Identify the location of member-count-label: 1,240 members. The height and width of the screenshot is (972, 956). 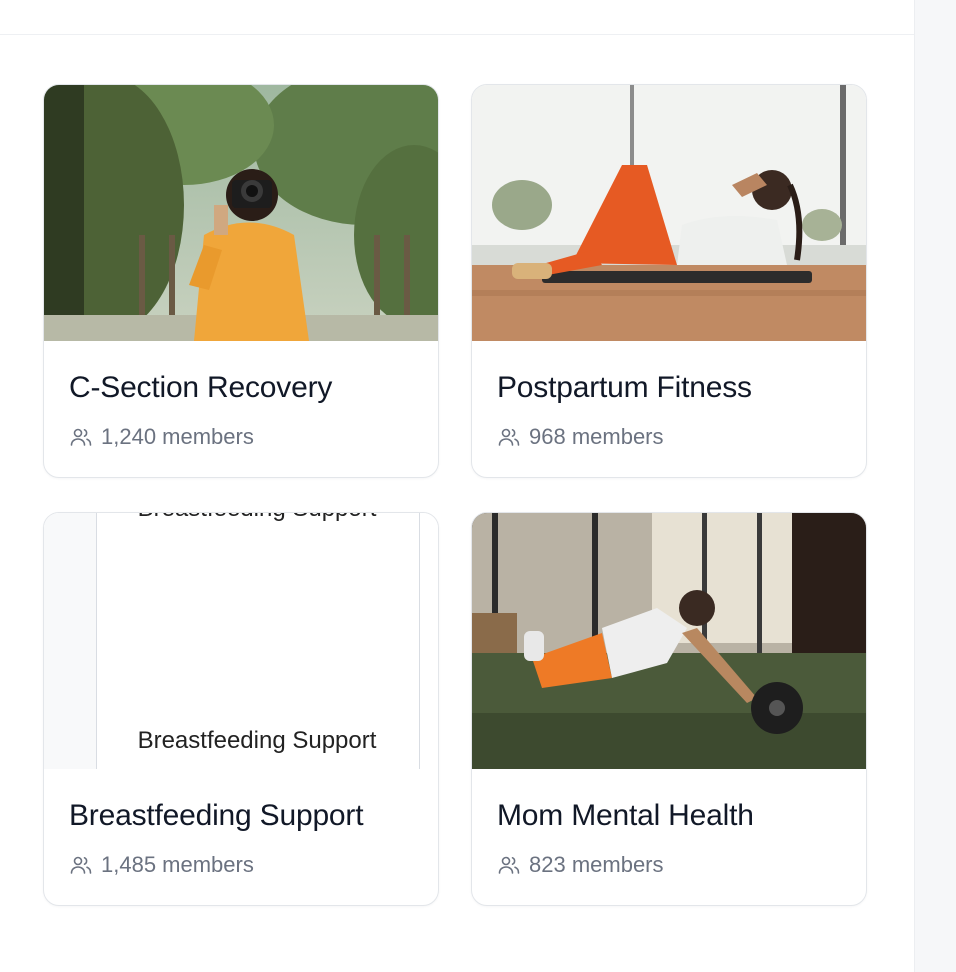
(177, 436).